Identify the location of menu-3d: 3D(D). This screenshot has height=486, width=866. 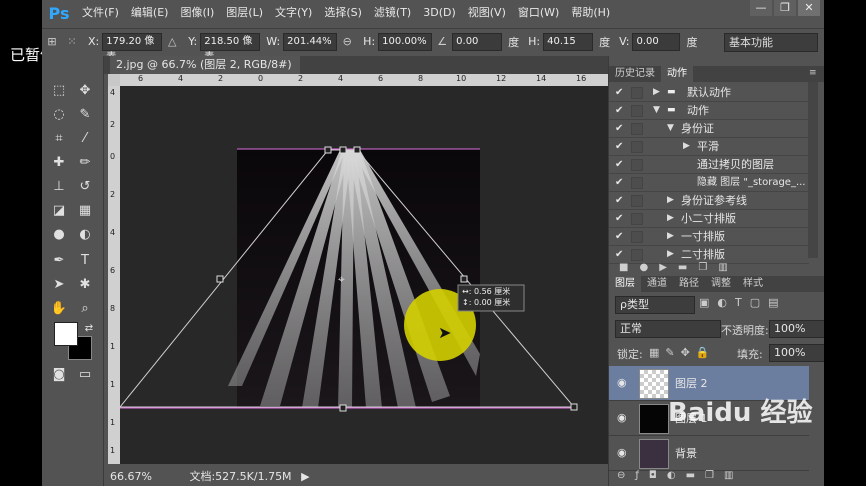
(439, 13).